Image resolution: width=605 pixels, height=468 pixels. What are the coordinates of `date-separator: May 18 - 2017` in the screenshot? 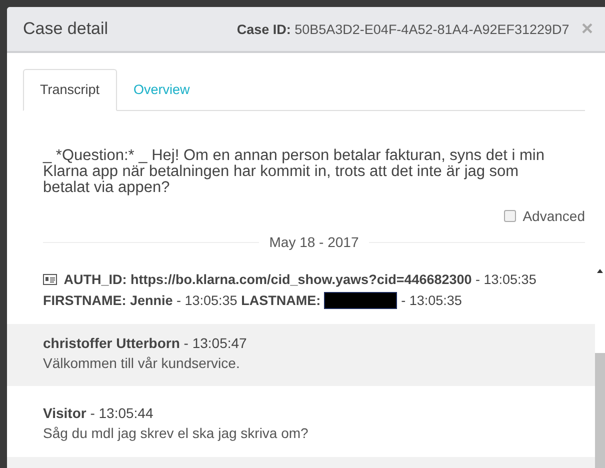 It's located at (314, 242).